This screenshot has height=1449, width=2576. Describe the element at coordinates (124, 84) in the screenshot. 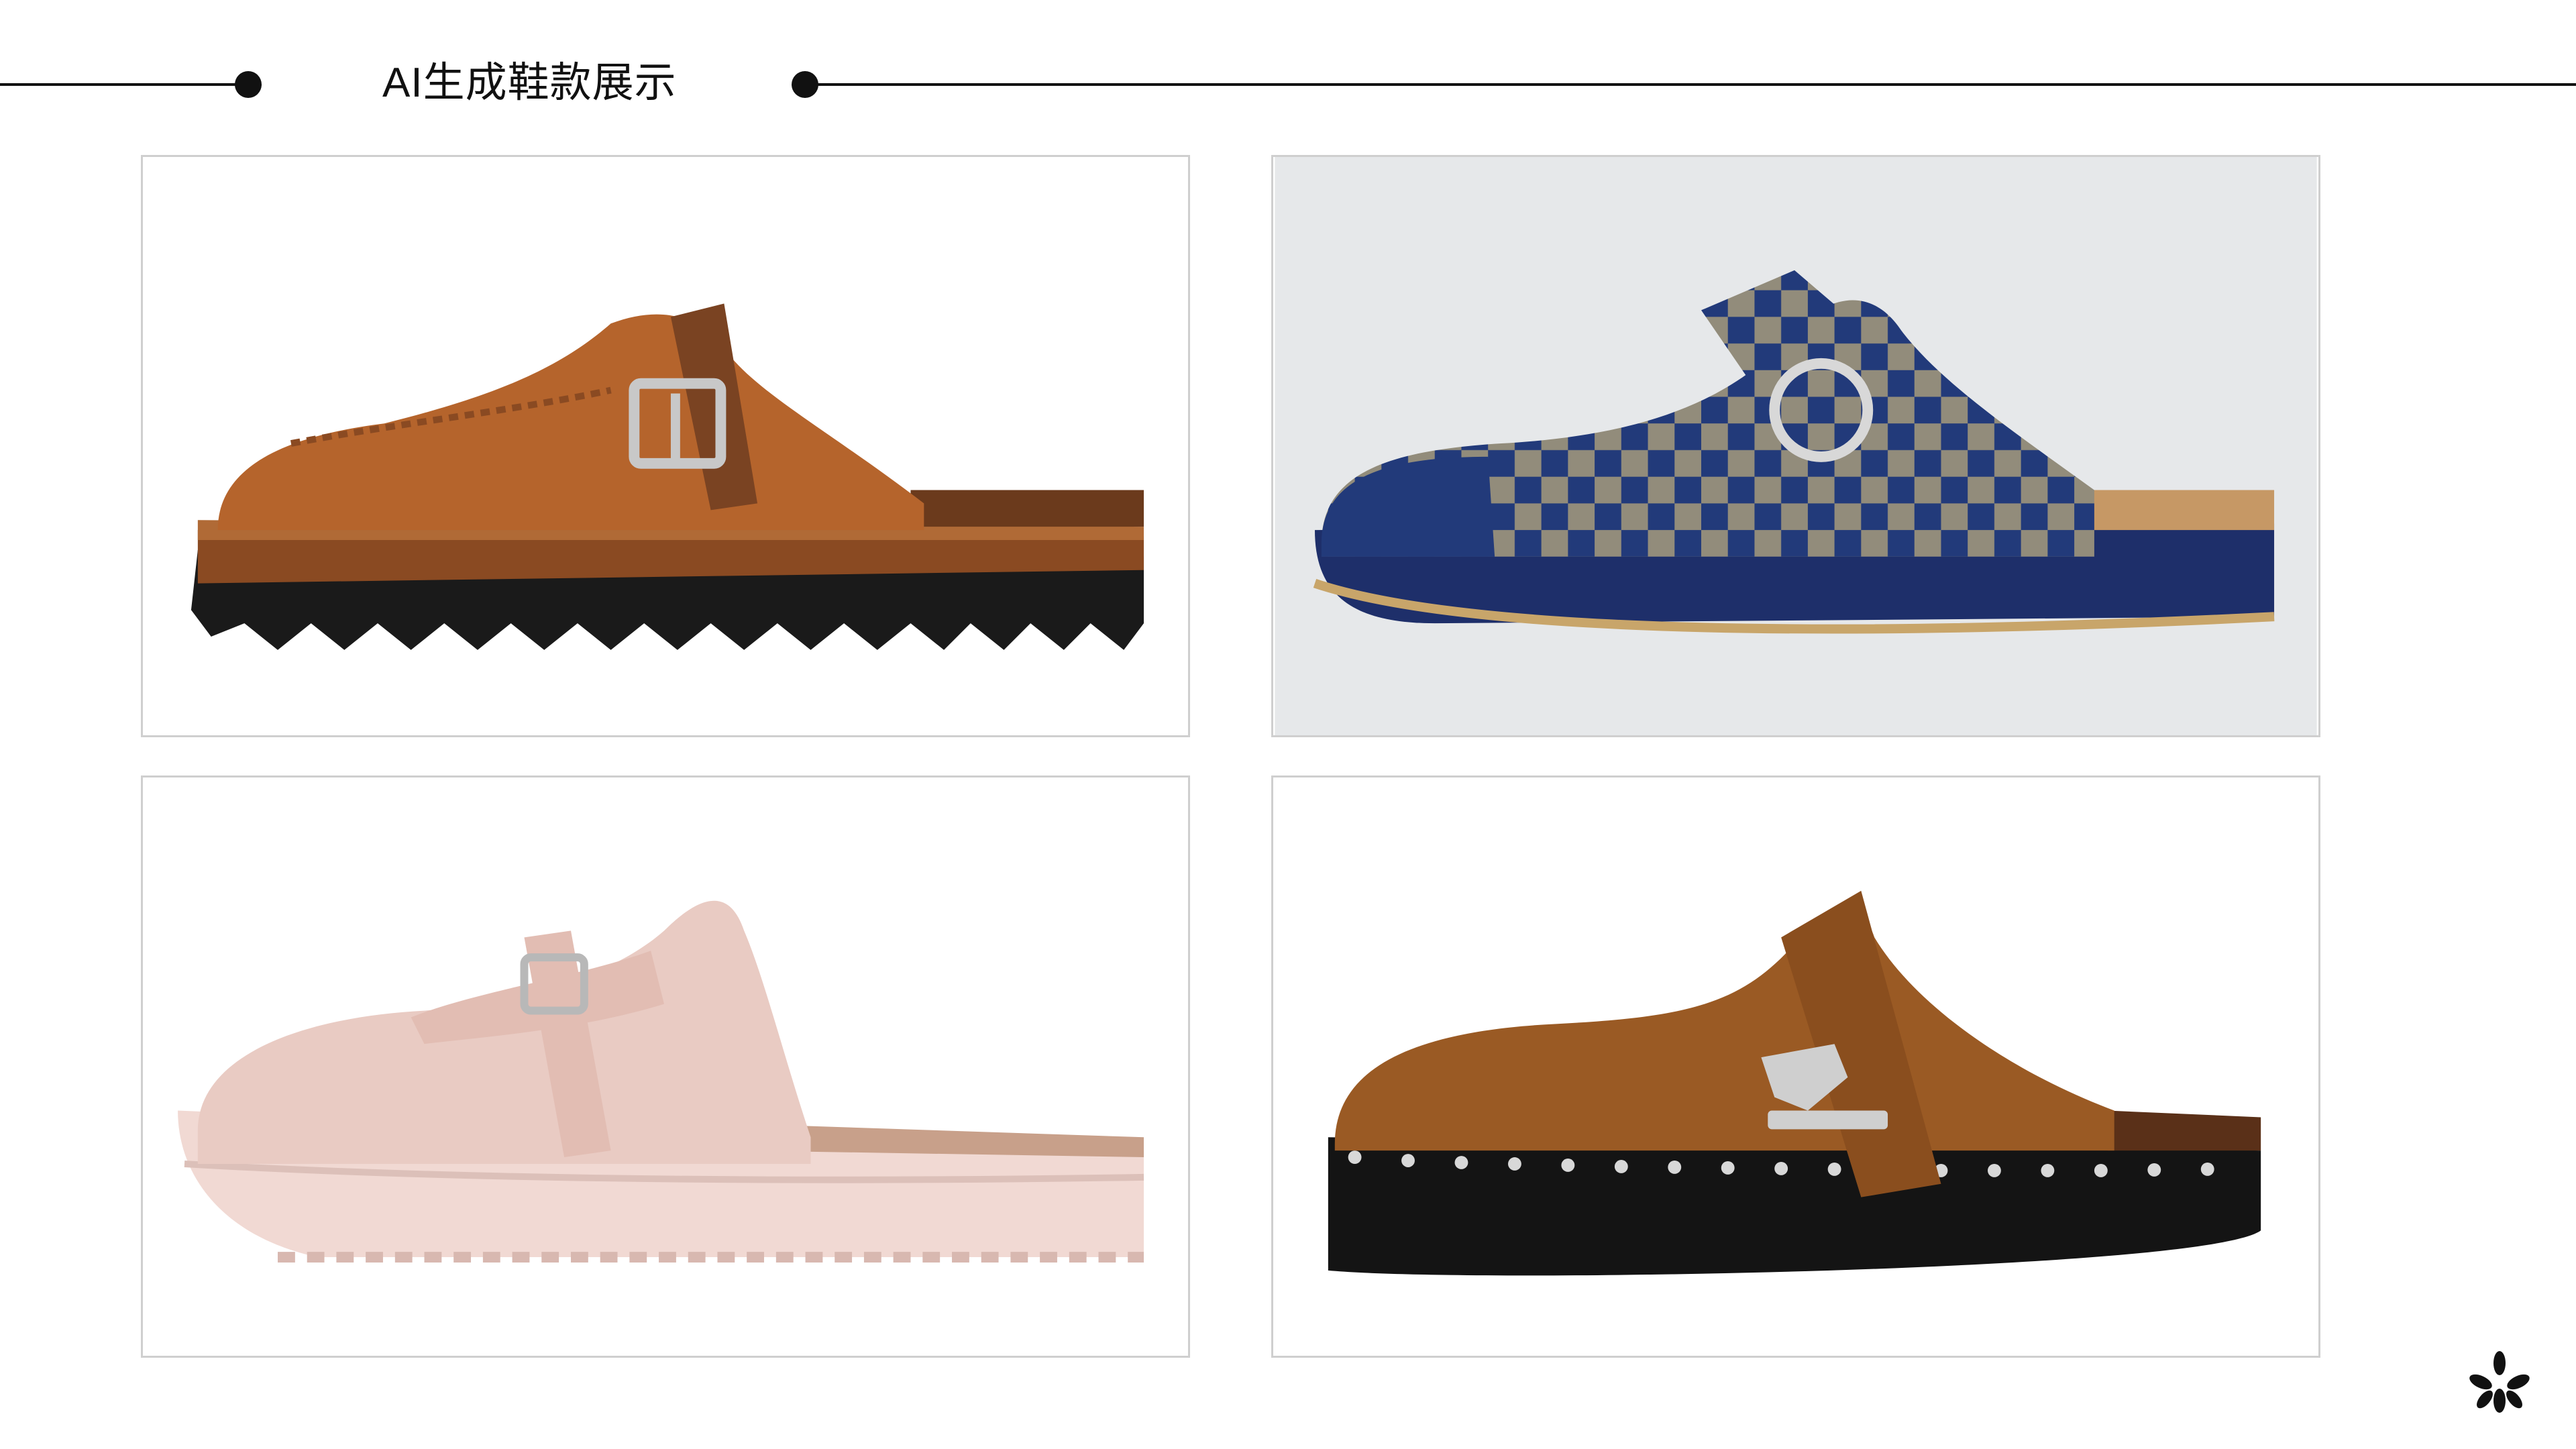

I see `header-line-left` at that location.